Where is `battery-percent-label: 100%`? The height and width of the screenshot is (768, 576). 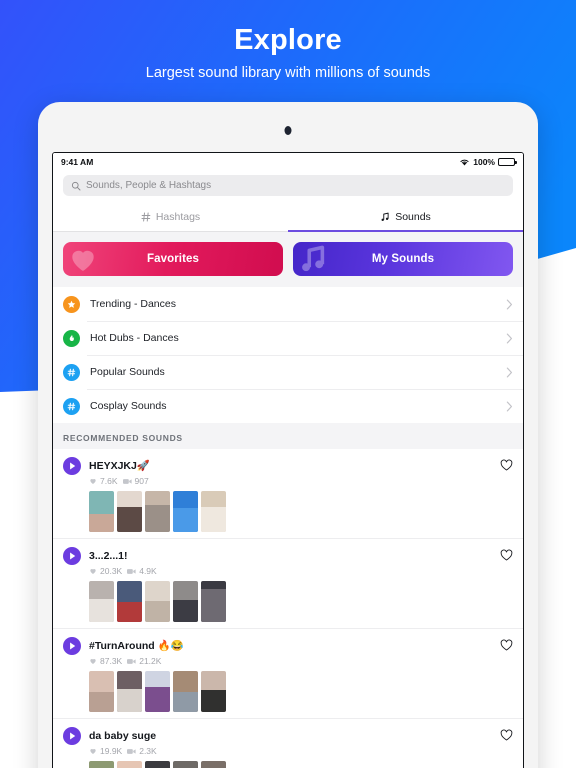
battery-percent-label: 100% is located at coordinates (484, 162).